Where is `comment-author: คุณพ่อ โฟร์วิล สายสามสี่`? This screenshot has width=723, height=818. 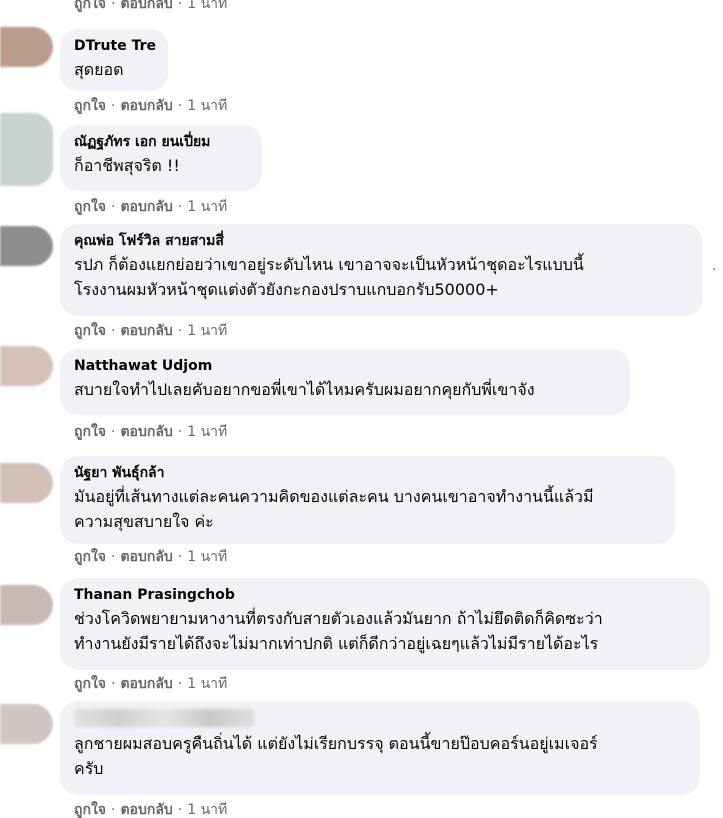 comment-author: คุณพ่อ โฟร์วิล สายสามสี่ is located at coordinates (381, 241).